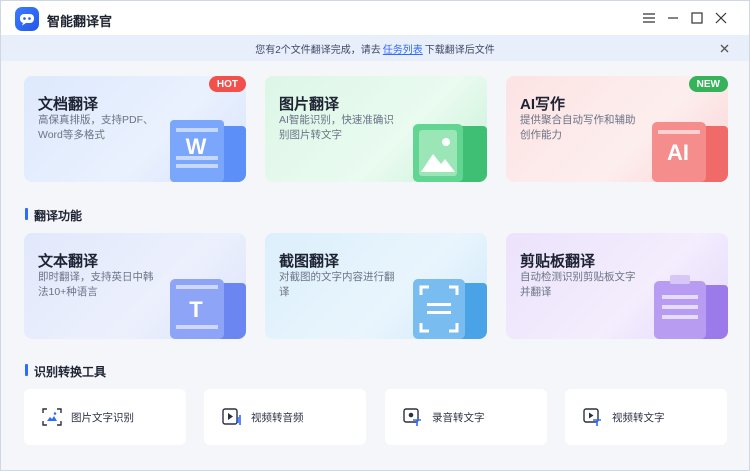 The width and height of the screenshot is (750, 471). Describe the element at coordinates (65, 371) in the screenshot. I see `section-title-tools: 识别转换工具` at that location.